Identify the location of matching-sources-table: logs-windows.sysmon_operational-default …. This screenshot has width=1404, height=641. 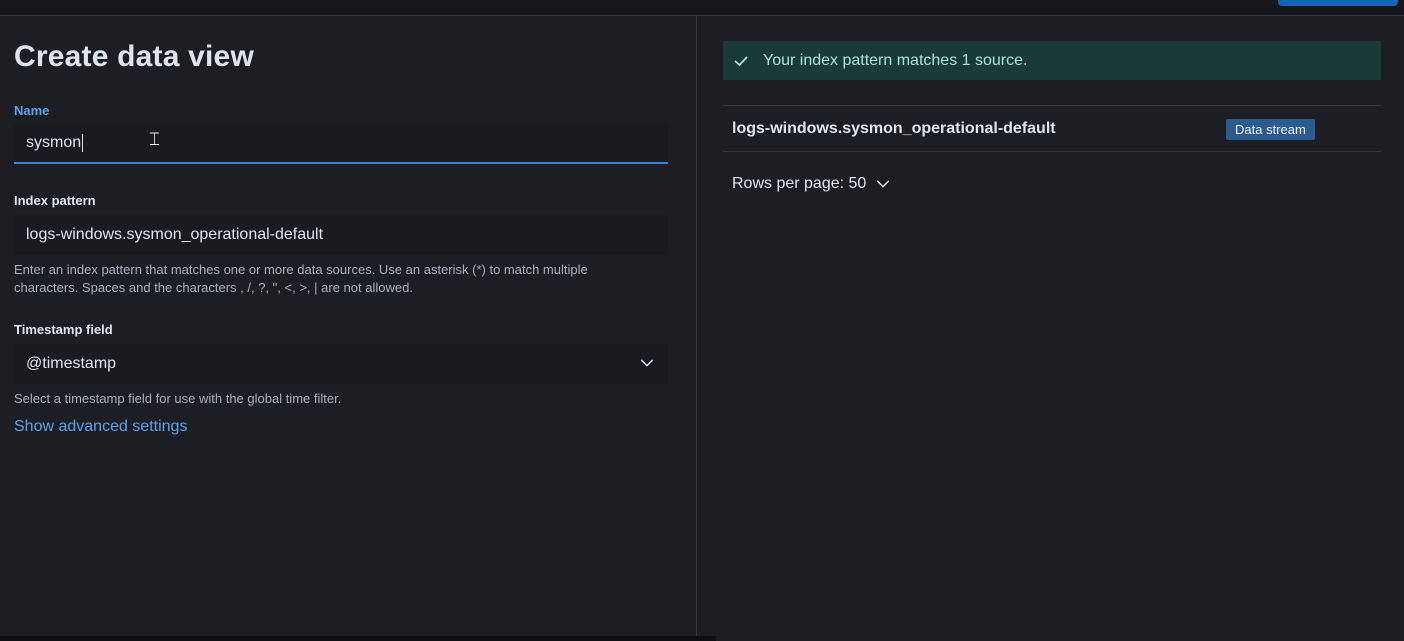
(1052, 128).